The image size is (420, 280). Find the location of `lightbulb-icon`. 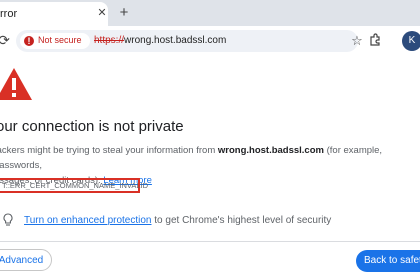

lightbulb-icon is located at coordinates (8, 219).